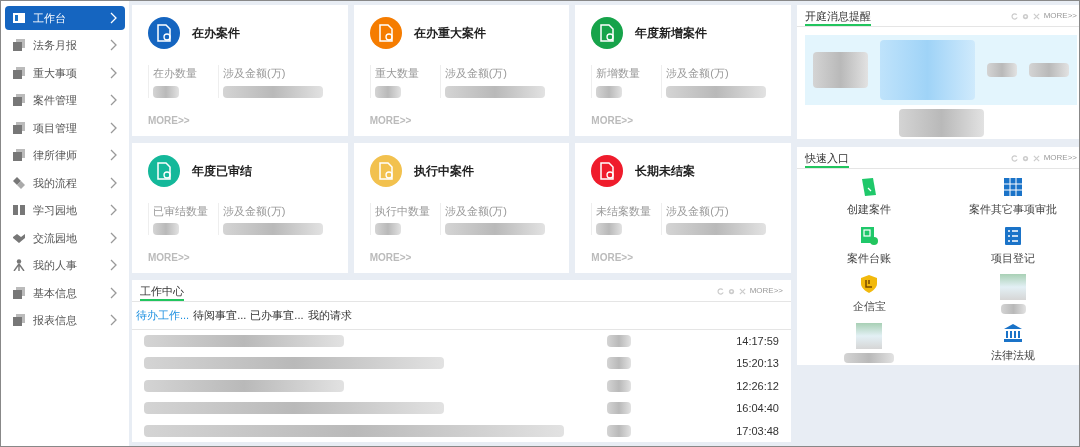 The image size is (1080, 447). What do you see at coordinates (19, 210) in the screenshot?
I see `book-icon` at bounding box center [19, 210].